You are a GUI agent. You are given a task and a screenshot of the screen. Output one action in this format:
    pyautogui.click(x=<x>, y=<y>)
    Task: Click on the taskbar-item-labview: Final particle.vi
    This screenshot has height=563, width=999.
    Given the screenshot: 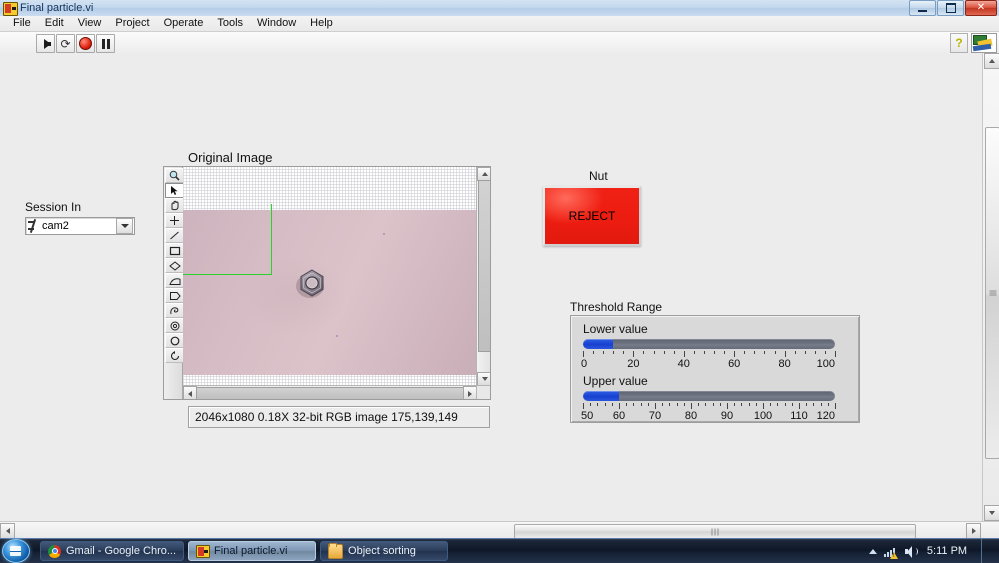 What is the action you would take?
    pyautogui.click(x=252, y=551)
    